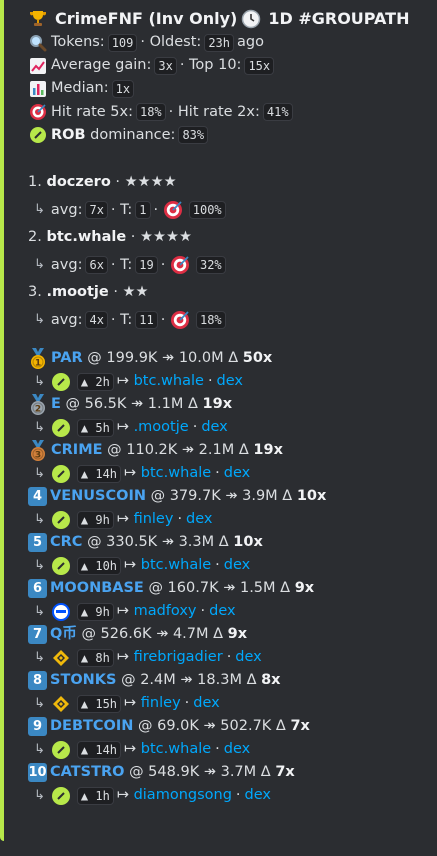  What do you see at coordinates (228, 135) in the screenshot?
I see `stats-dominance-row: ROB dominance: 83%` at bounding box center [228, 135].